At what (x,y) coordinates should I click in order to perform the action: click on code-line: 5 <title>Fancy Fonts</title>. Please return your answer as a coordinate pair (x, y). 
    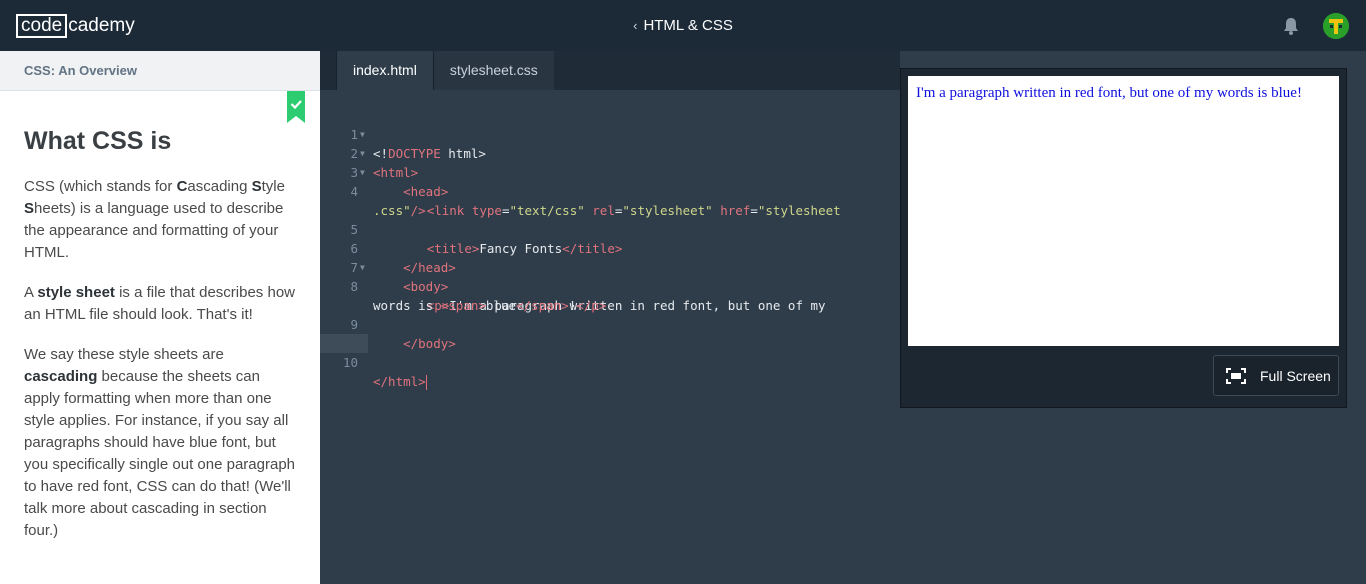
    Looking at the image, I should click on (471, 228).